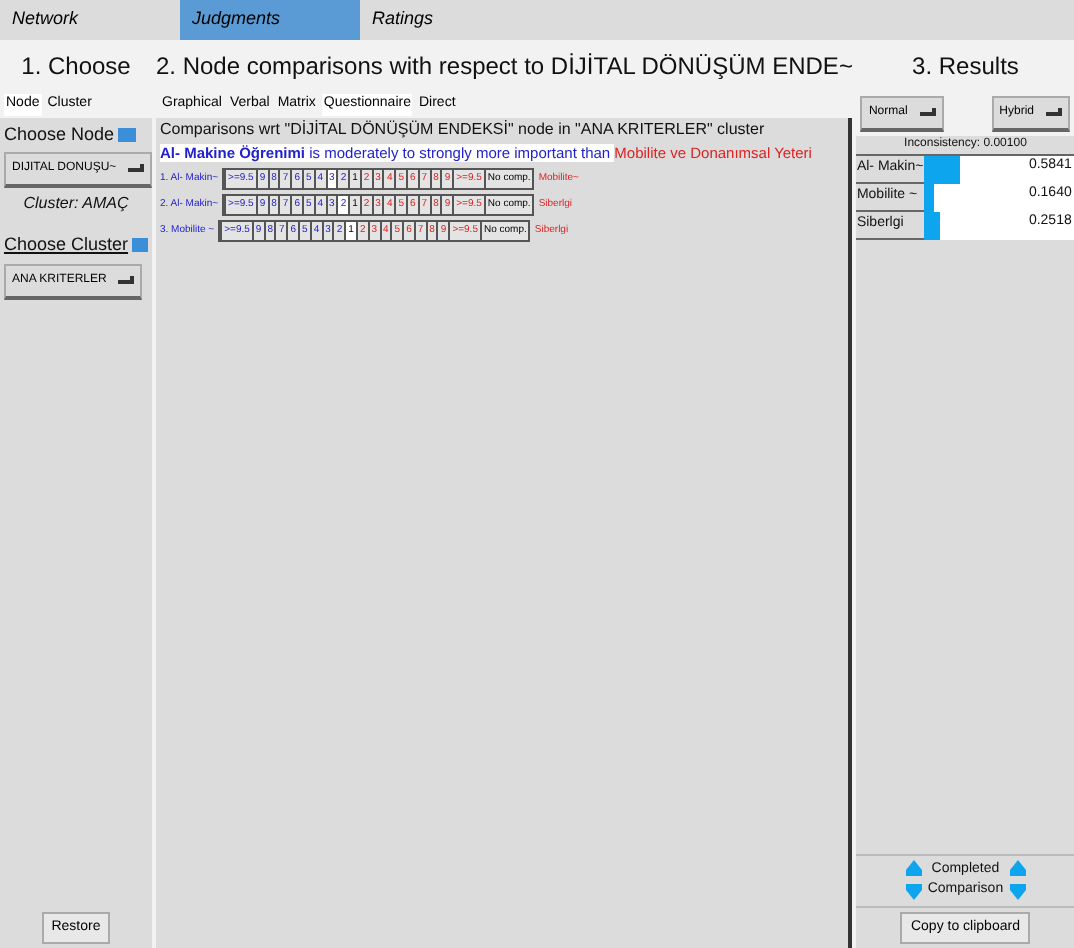 The width and height of the screenshot is (1074, 948). What do you see at coordinates (504, 66) in the screenshot?
I see `pane-title: 2. Node comparisons with respect to DİJİTAL DÖNÜŞÜM ENDE~` at bounding box center [504, 66].